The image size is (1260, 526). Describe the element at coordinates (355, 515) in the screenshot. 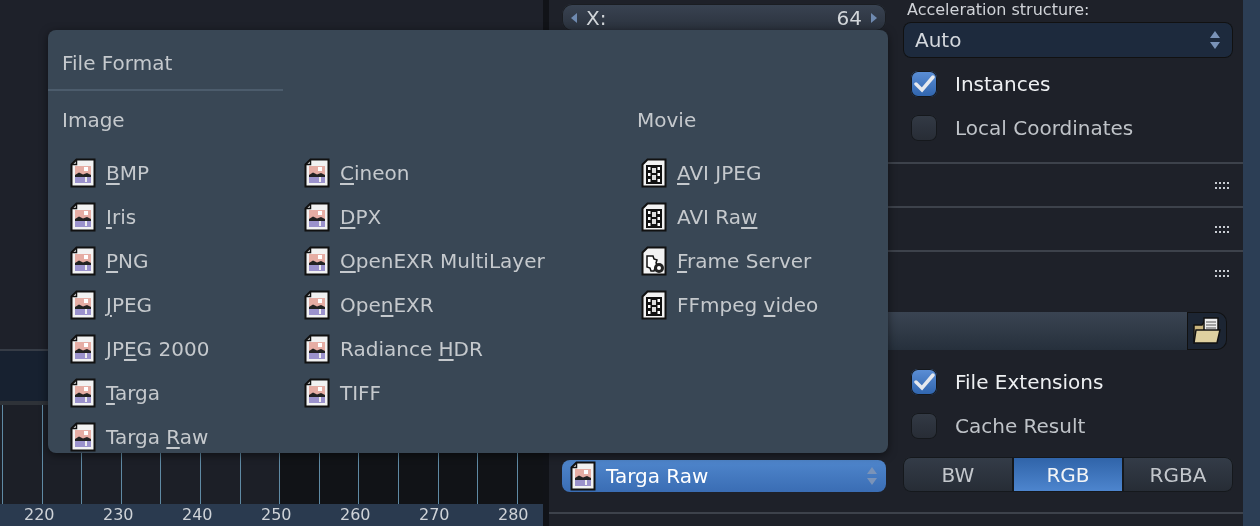

I see `ruler-label: 260` at that location.